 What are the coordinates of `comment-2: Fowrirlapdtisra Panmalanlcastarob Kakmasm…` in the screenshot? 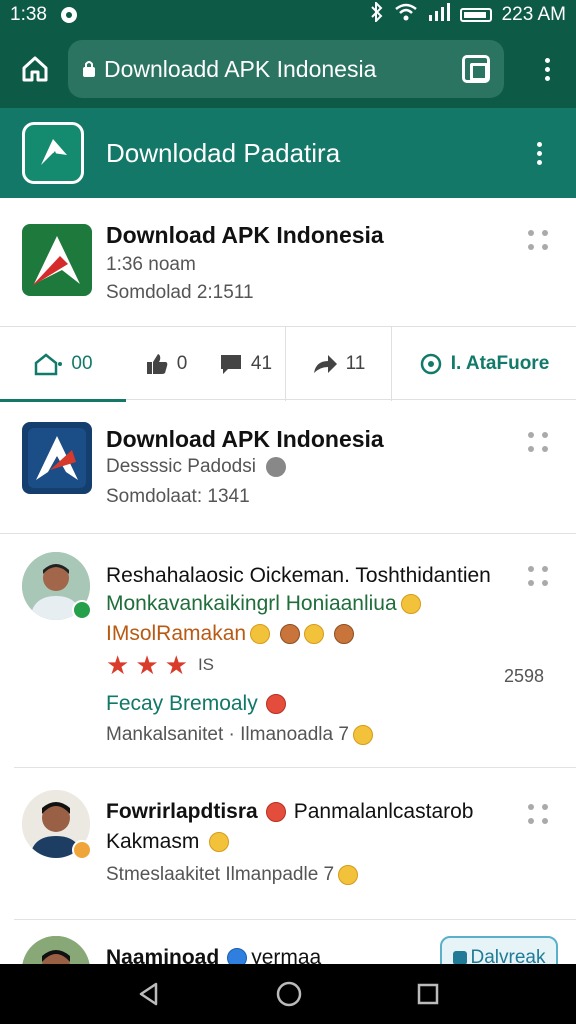 It's located at (295, 844).